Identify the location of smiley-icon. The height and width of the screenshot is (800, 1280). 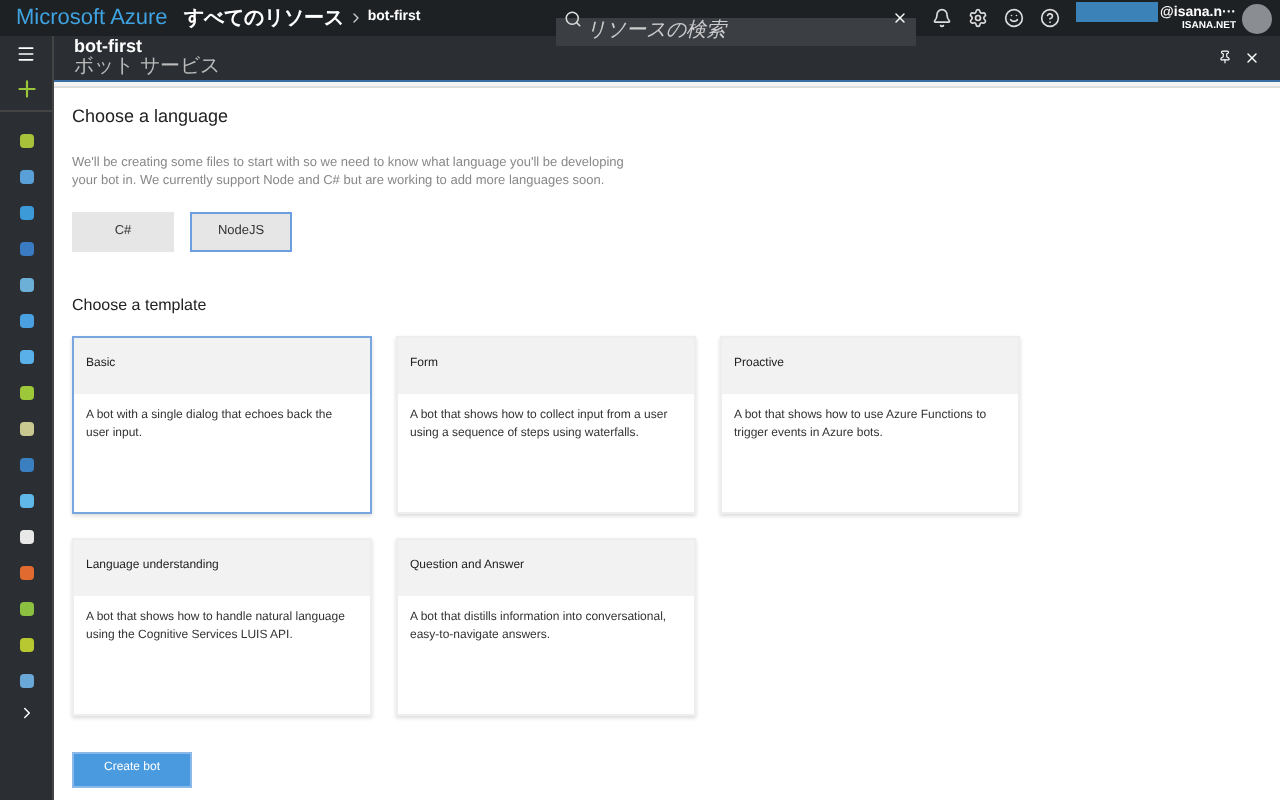
(1014, 18).